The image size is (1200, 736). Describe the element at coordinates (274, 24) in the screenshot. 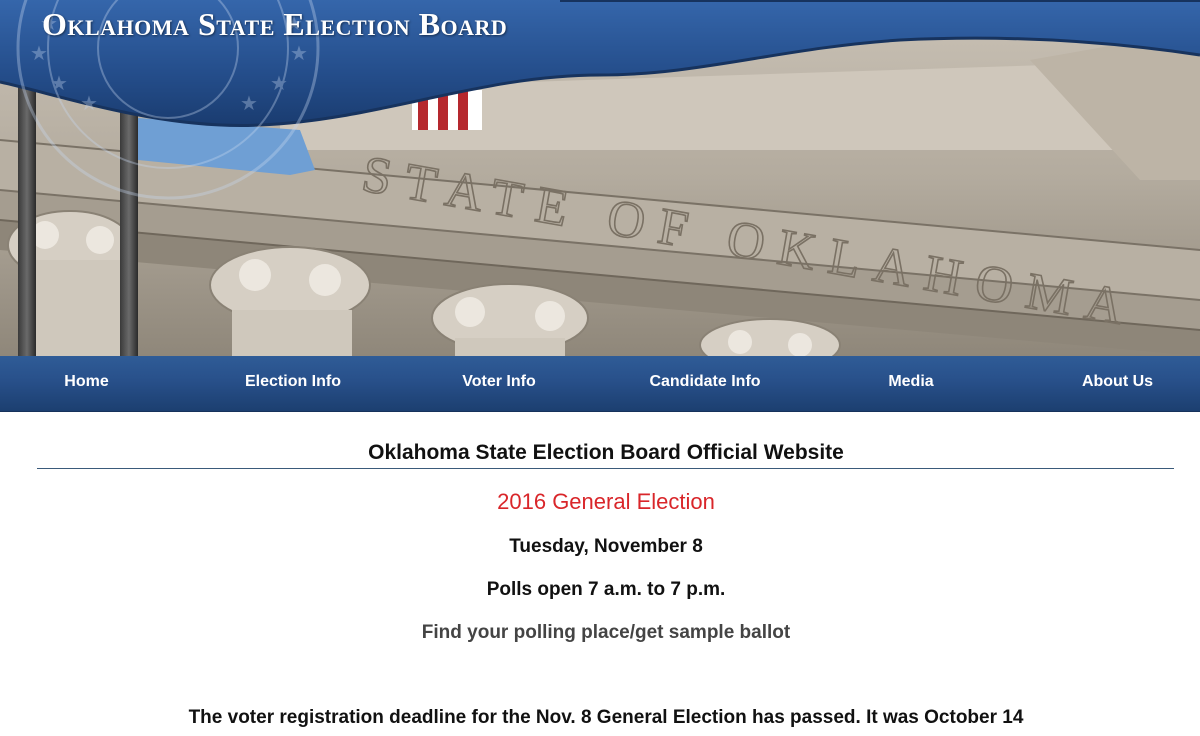

I see `site-title: Oklahoma State Election Board` at that location.